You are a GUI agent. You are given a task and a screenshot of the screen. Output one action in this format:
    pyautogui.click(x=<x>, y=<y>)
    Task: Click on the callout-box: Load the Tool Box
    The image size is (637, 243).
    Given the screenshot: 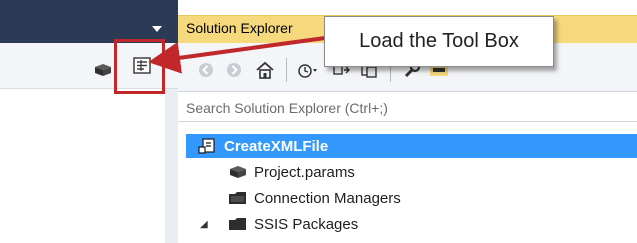 What is the action you would take?
    pyautogui.click(x=439, y=41)
    